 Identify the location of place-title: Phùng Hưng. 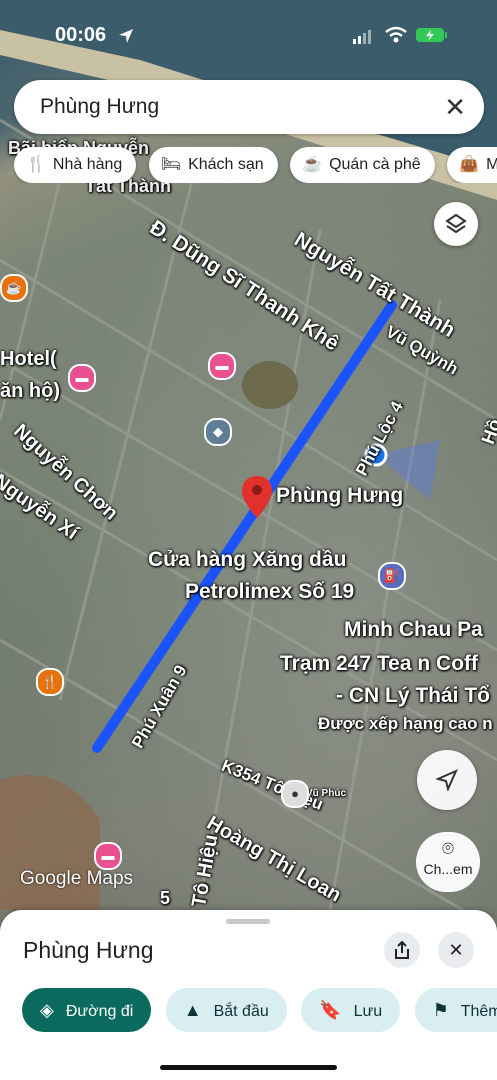
(88, 950).